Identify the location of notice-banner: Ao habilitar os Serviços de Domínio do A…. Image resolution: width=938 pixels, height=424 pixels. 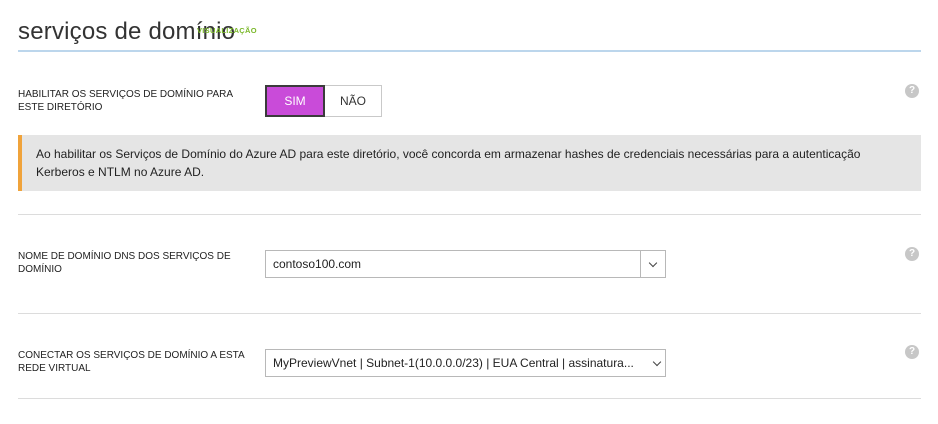
(469, 163).